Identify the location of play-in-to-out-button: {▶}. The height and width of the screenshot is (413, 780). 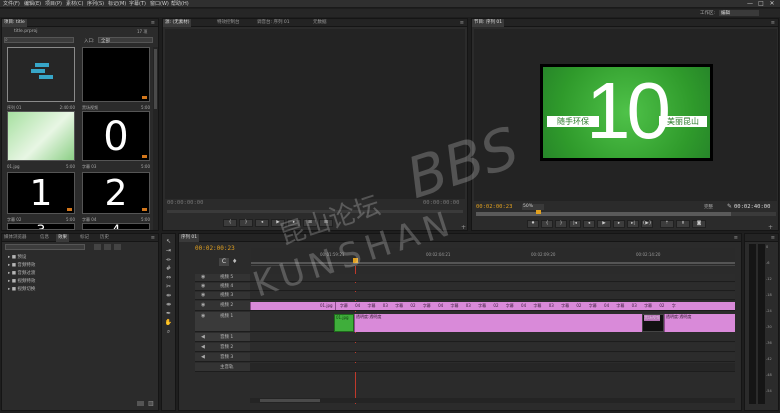
(647, 224).